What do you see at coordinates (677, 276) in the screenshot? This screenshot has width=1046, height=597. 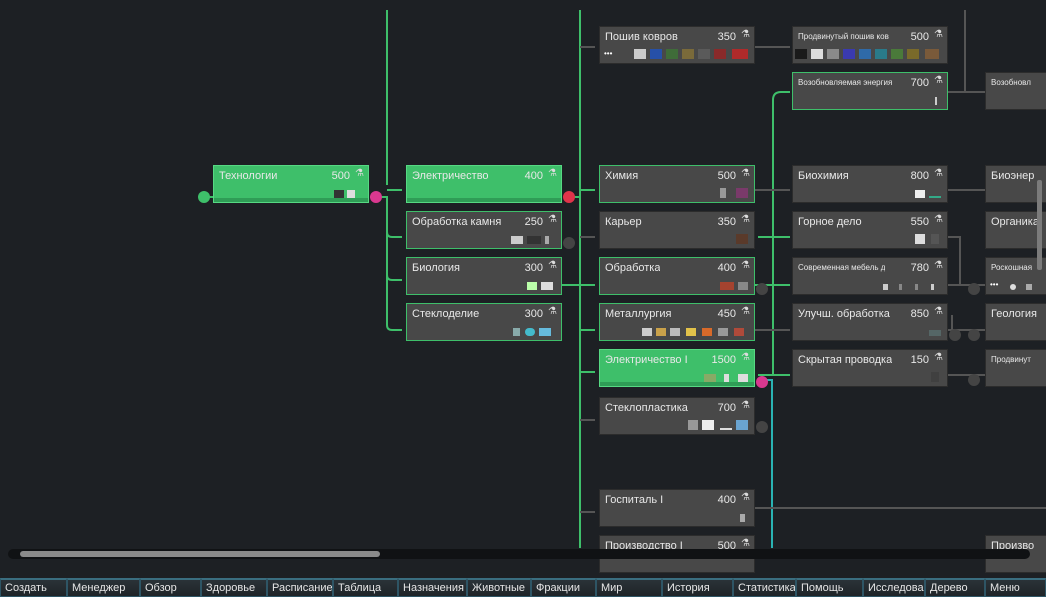 I see `node-processing: Обработка 400 ⚗` at bounding box center [677, 276].